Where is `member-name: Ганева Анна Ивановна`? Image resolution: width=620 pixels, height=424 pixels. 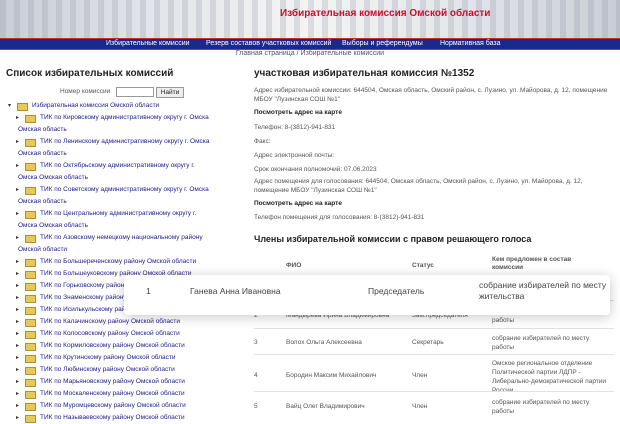
member-name: Ганева Анна Ивановна is located at coordinates (235, 291).